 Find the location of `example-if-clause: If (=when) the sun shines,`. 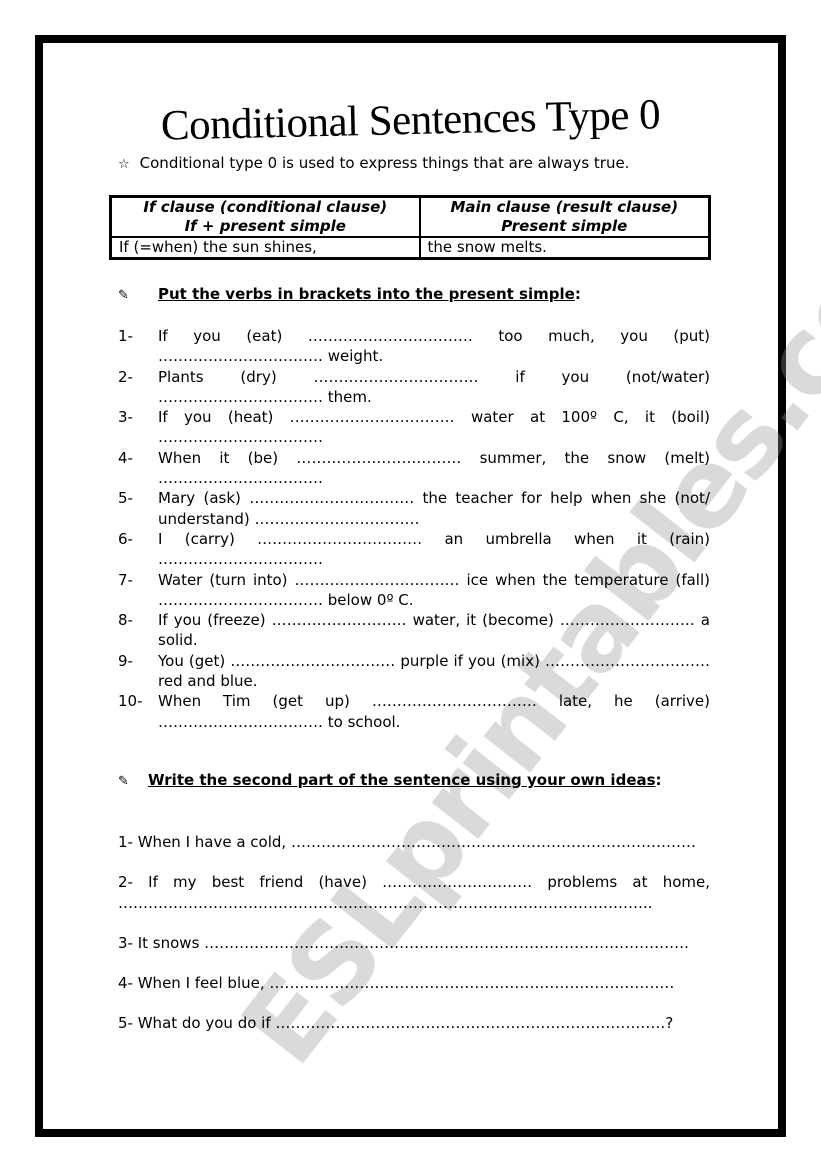

example-if-clause: If (=when) the sun shines, is located at coordinates (265, 248).